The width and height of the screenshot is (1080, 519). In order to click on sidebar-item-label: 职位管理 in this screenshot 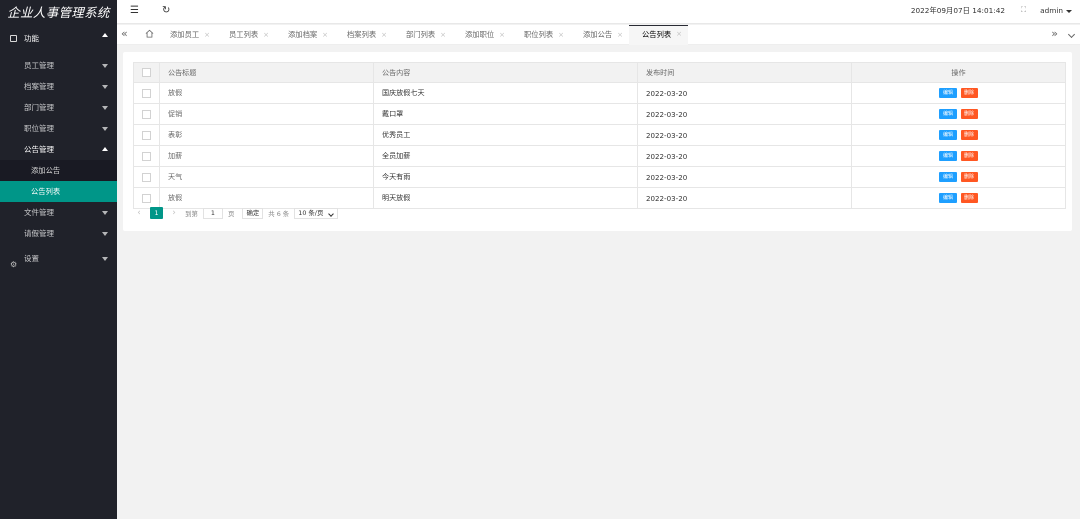, I will do `click(39, 128)`.